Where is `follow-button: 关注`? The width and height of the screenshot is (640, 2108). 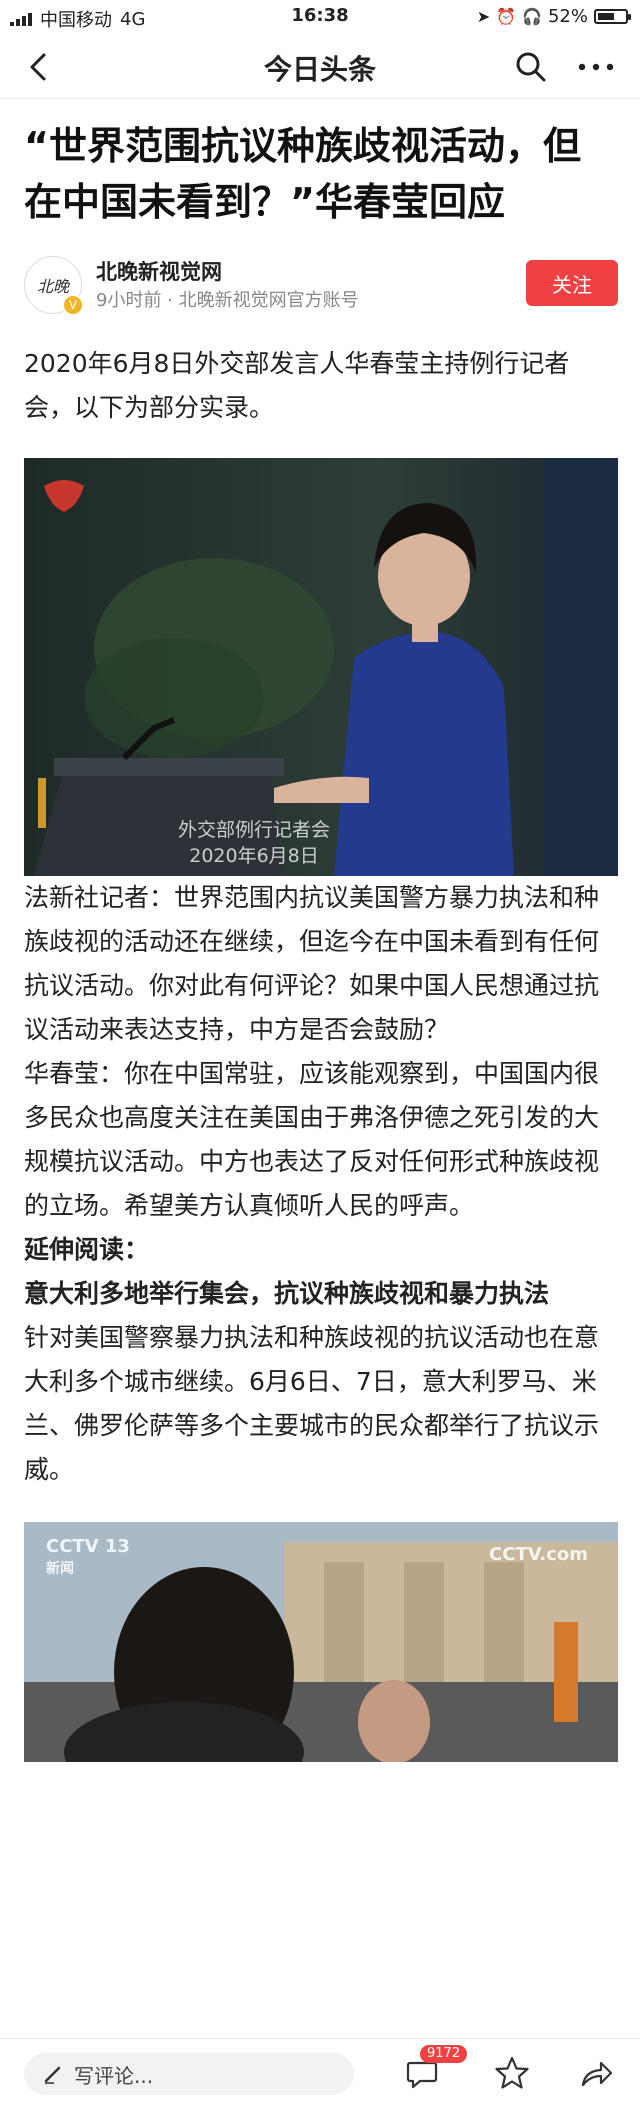 follow-button: 关注 is located at coordinates (572, 283).